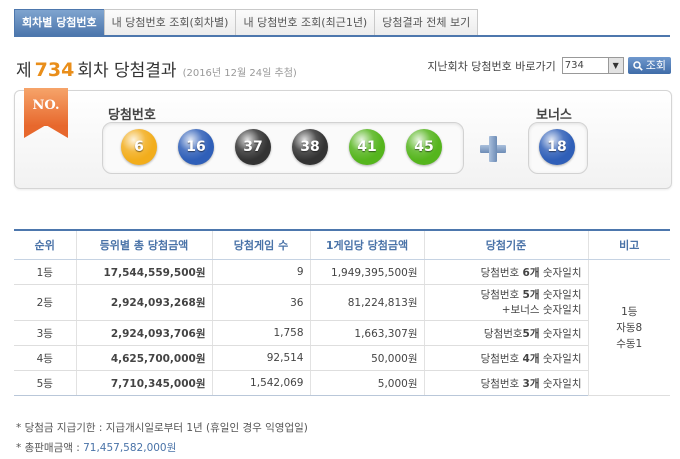 This screenshot has width=680, height=459. I want to click on round-select-value: 734, so click(574, 65).